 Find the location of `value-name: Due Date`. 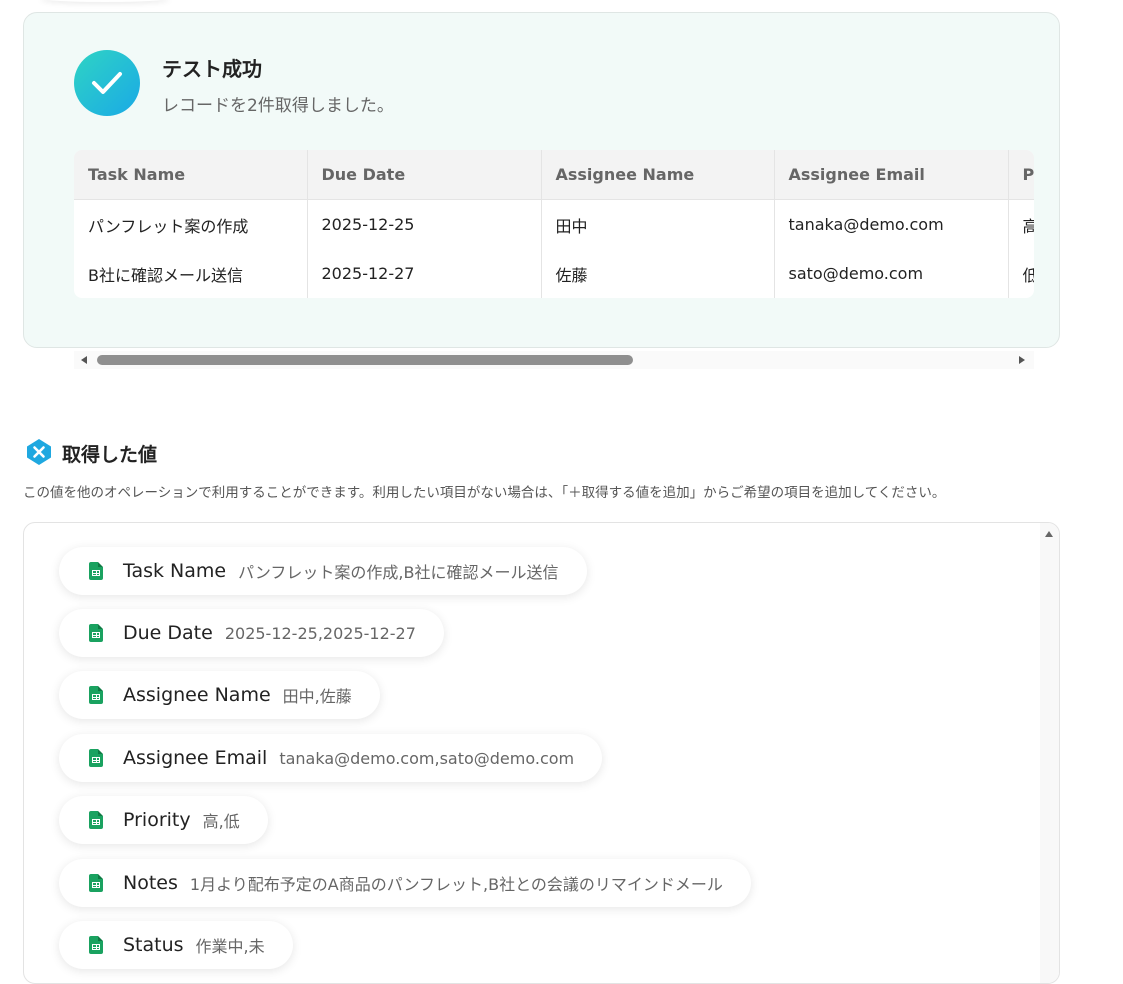

value-name: Due Date is located at coordinates (168, 633).